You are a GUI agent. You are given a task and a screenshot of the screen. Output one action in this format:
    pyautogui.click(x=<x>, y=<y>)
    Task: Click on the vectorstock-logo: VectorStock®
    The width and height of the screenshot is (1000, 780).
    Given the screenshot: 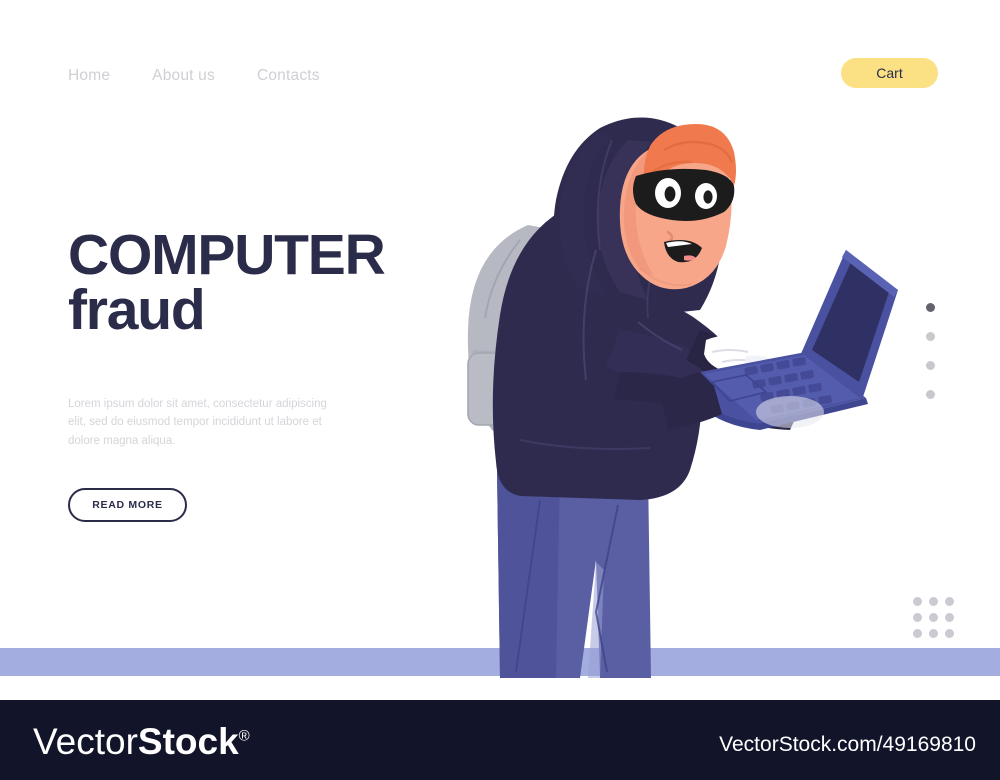 What is the action you would take?
    pyautogui.click(x=141, y=742)
    